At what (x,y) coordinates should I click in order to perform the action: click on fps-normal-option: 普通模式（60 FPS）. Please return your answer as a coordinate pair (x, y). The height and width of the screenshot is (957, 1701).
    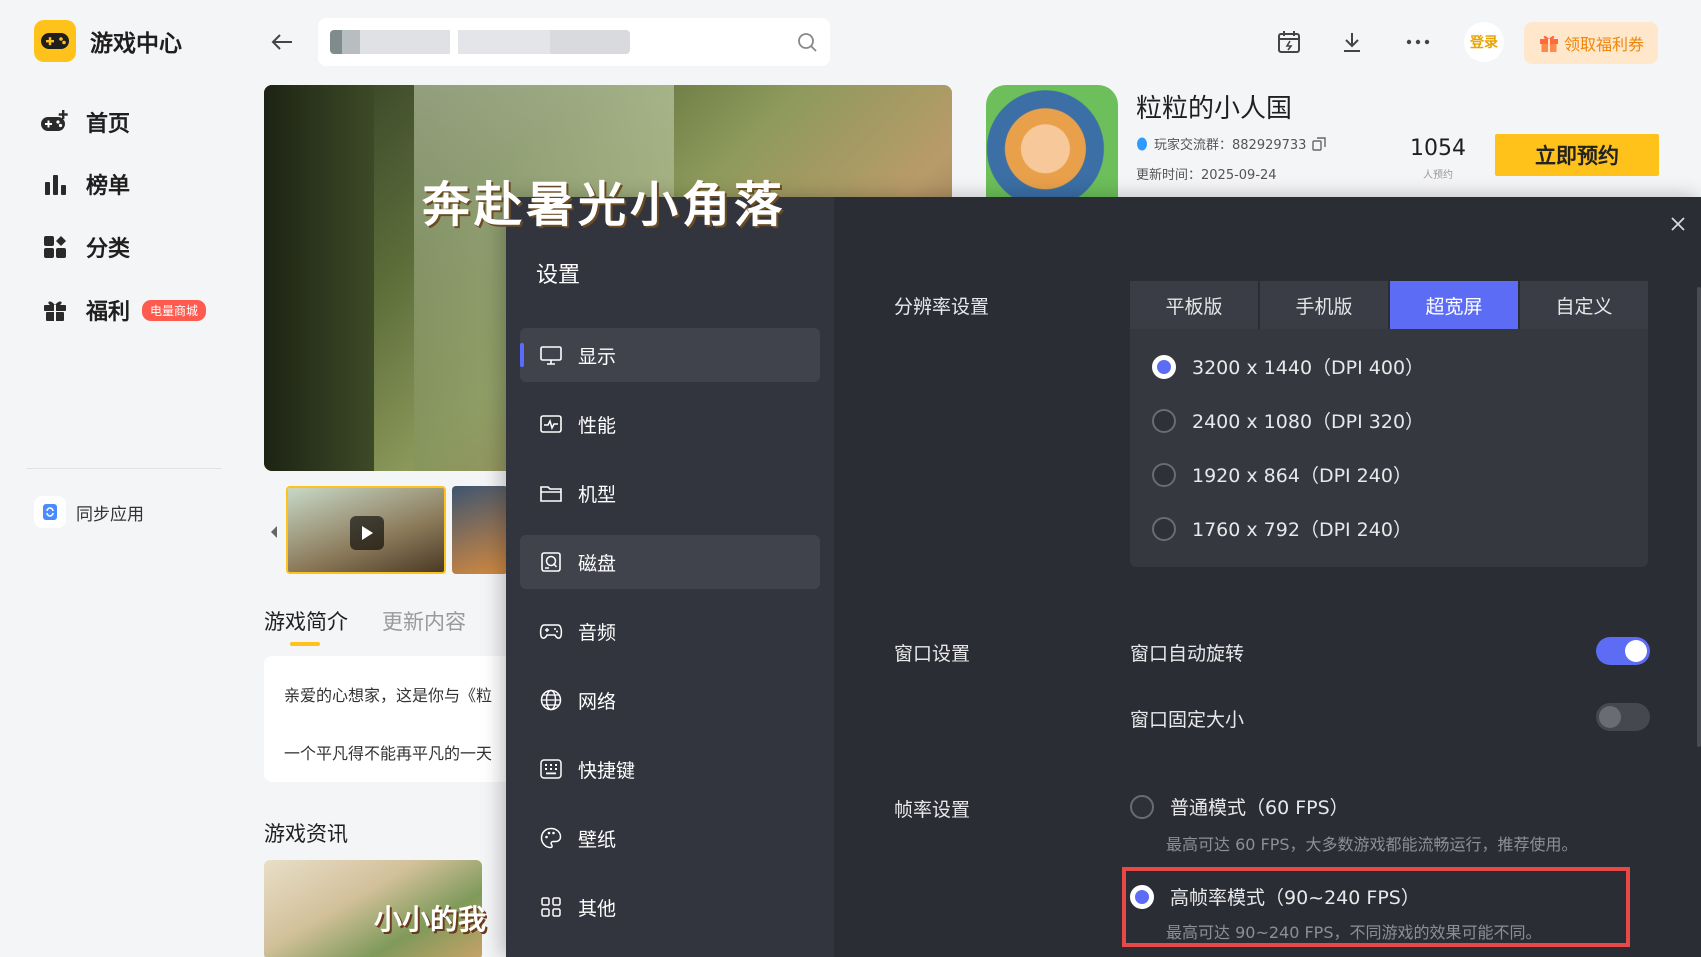
    Looking at the image, I should click on (1239, 806).